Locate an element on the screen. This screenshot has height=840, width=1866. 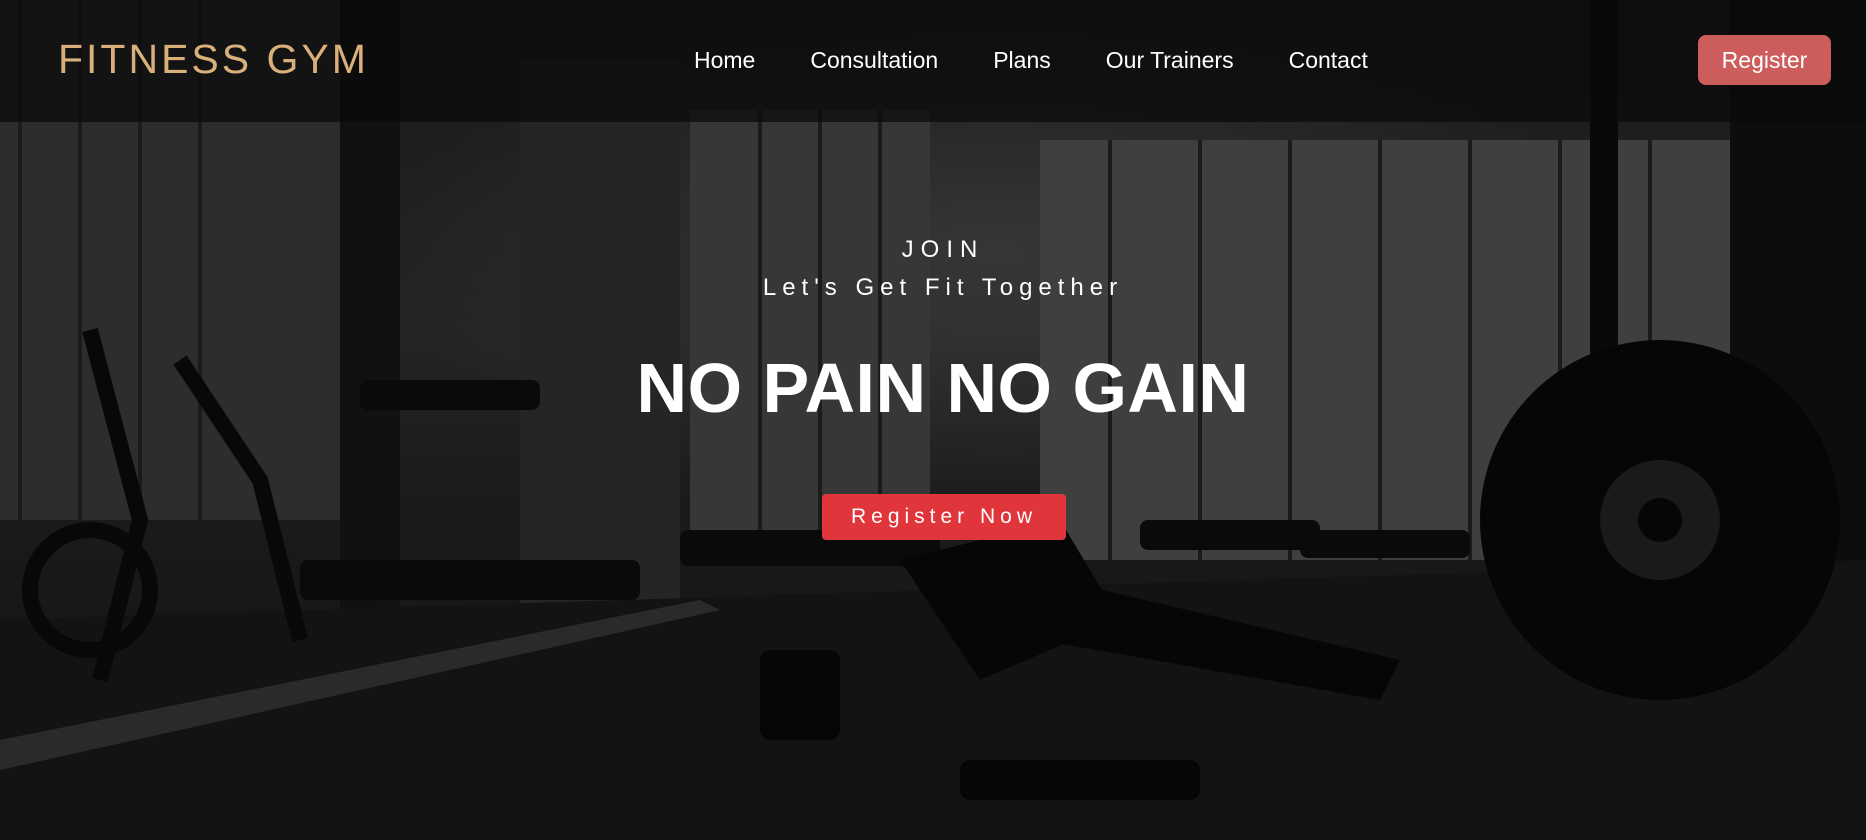
register-button: Register is located at coordinates (1764, 60).